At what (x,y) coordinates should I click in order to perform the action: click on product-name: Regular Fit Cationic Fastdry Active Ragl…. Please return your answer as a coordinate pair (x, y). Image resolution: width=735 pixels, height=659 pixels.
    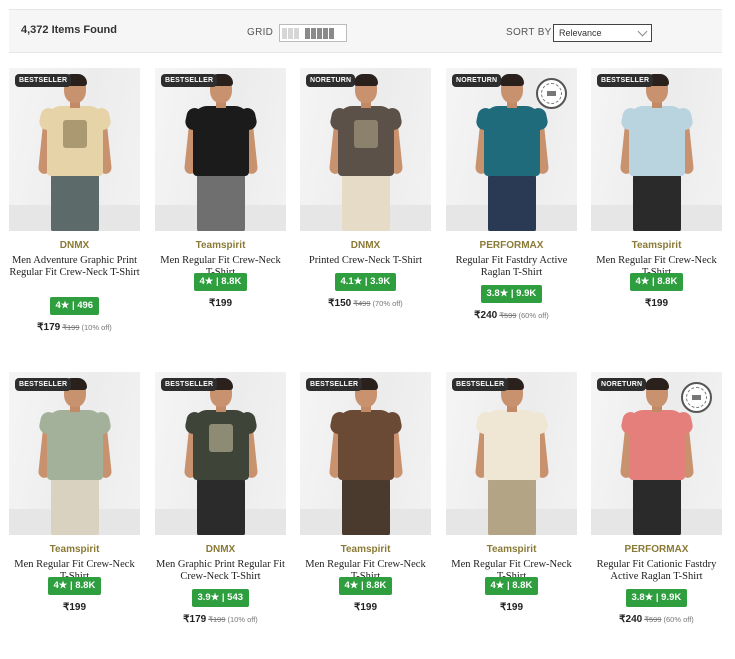
    Looking at the image, I should click on (656, 571).